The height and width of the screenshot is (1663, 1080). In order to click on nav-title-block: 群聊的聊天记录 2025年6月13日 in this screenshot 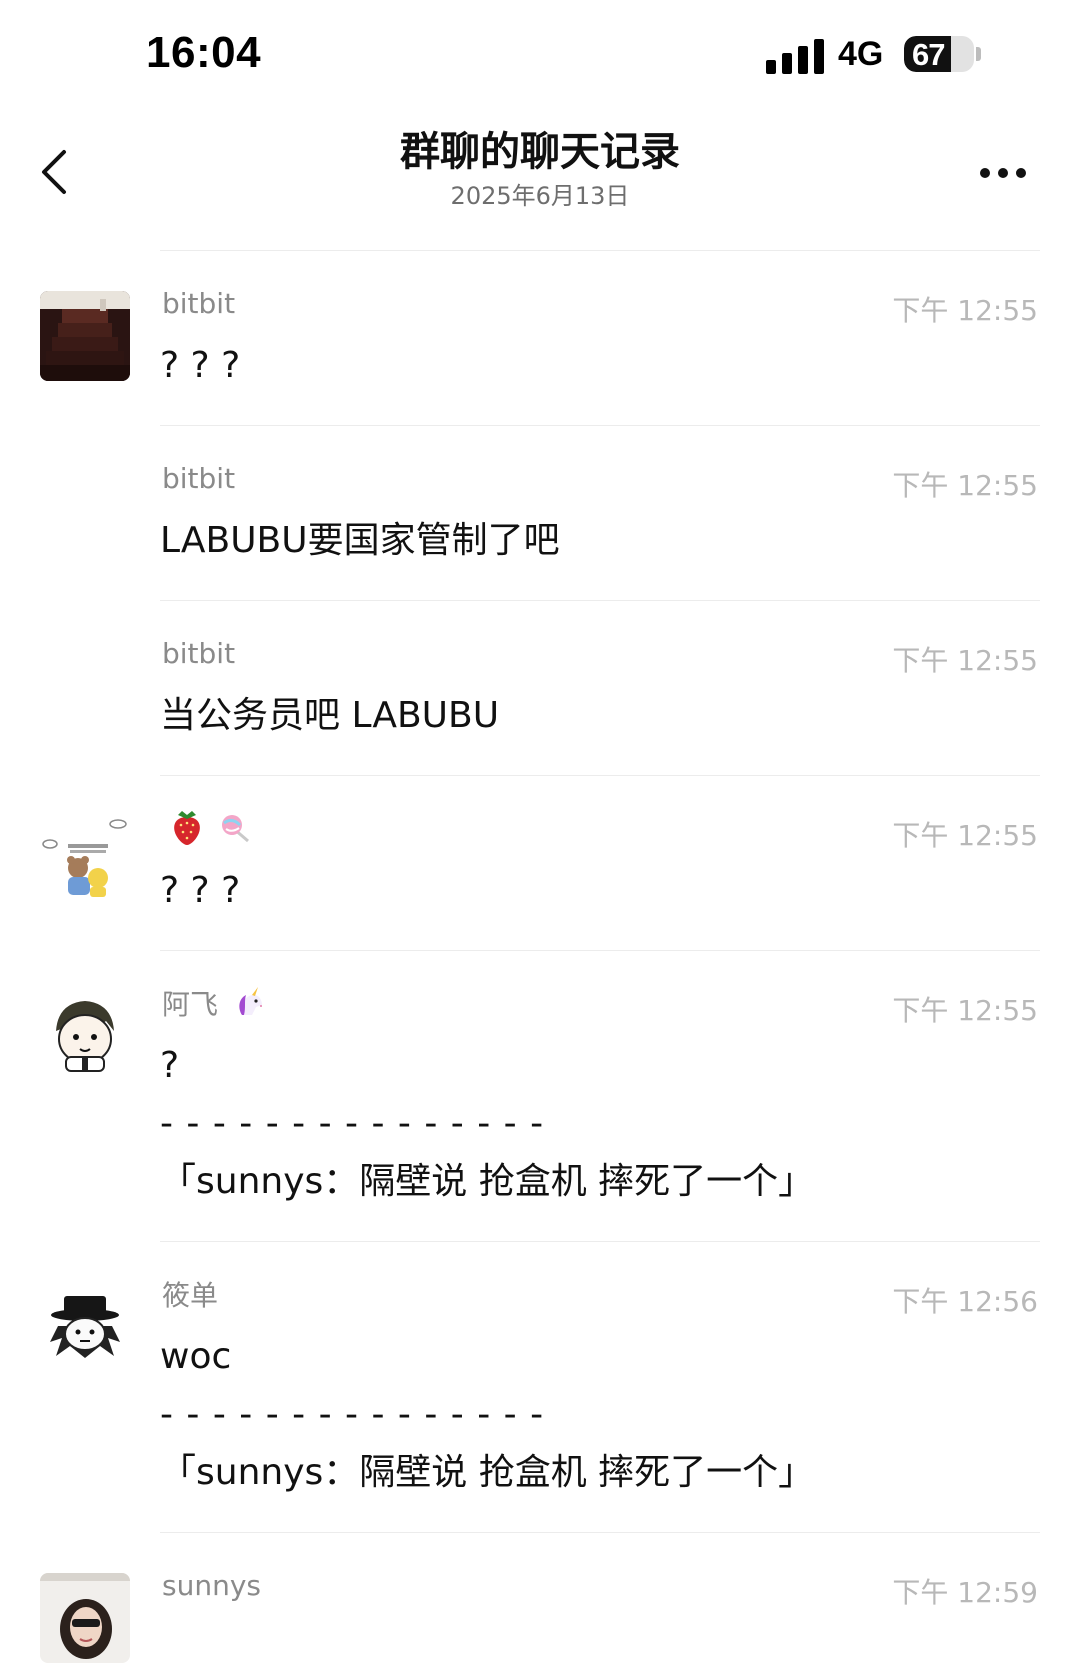, I will do `click(540, 171)`.